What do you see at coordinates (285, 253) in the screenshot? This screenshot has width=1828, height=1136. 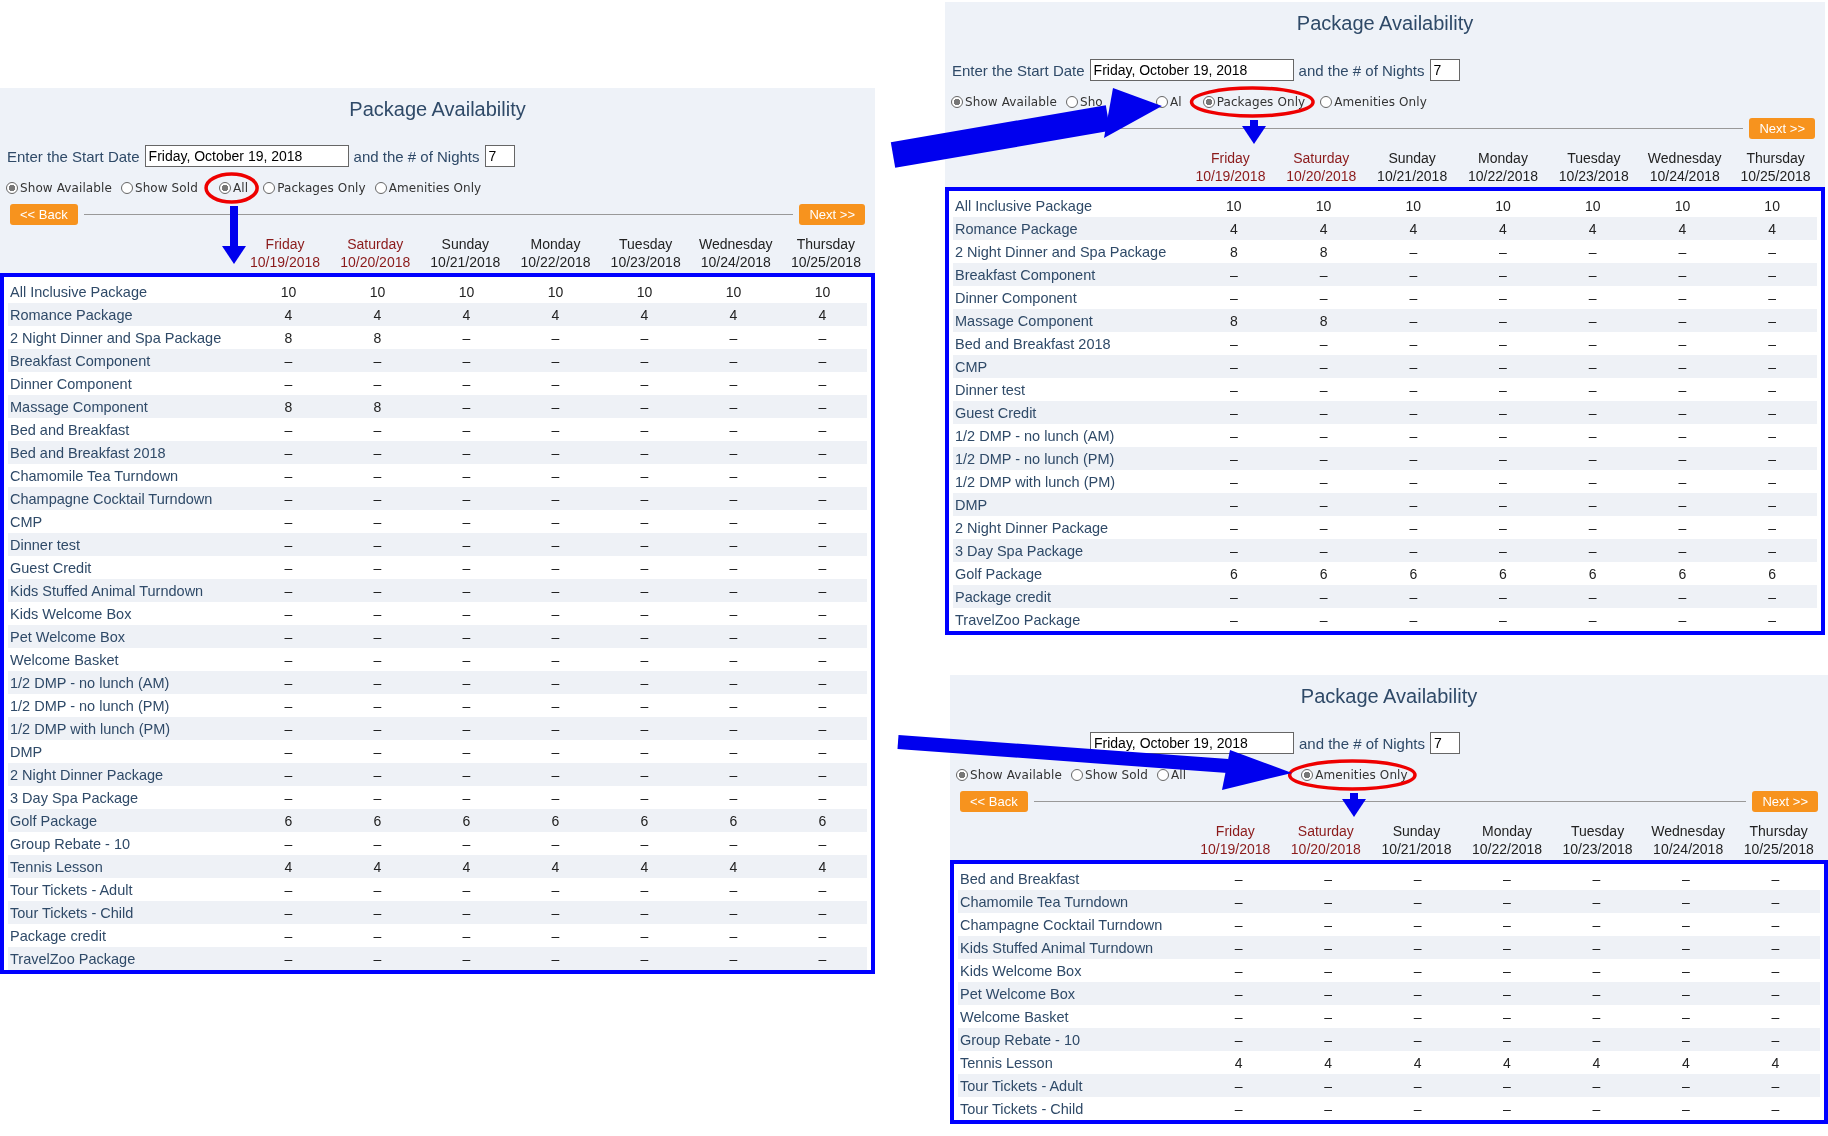 I see `day-header: Friday 10/19/2018` at bounding box center [285, 253].